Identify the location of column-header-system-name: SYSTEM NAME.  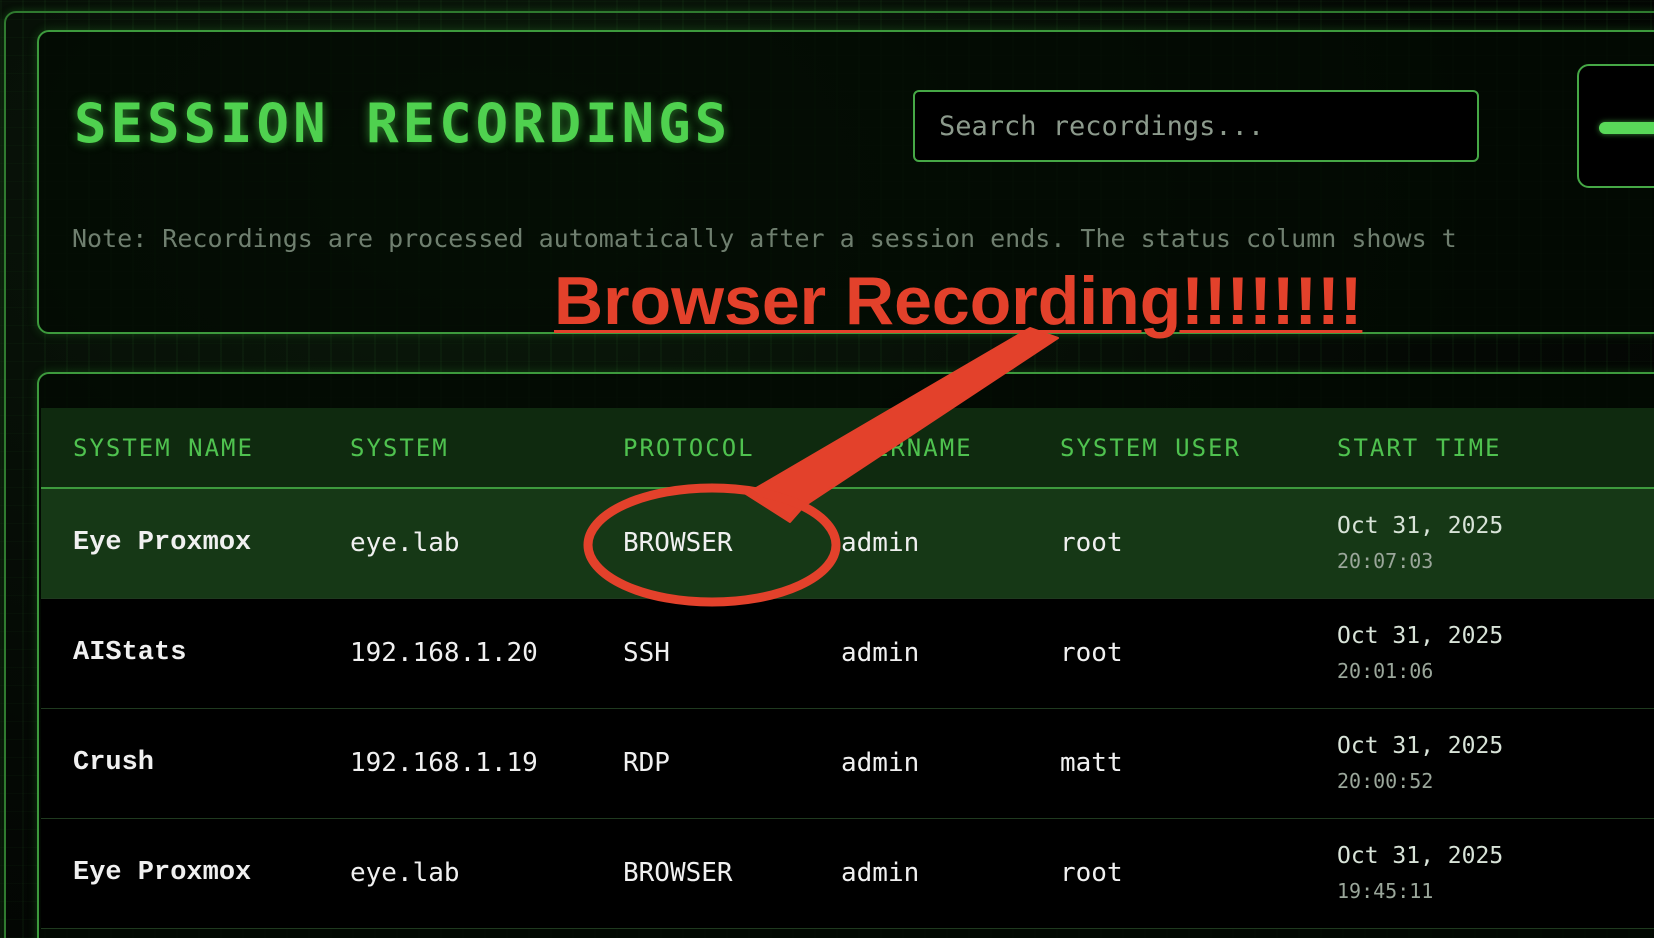
(179, 448).